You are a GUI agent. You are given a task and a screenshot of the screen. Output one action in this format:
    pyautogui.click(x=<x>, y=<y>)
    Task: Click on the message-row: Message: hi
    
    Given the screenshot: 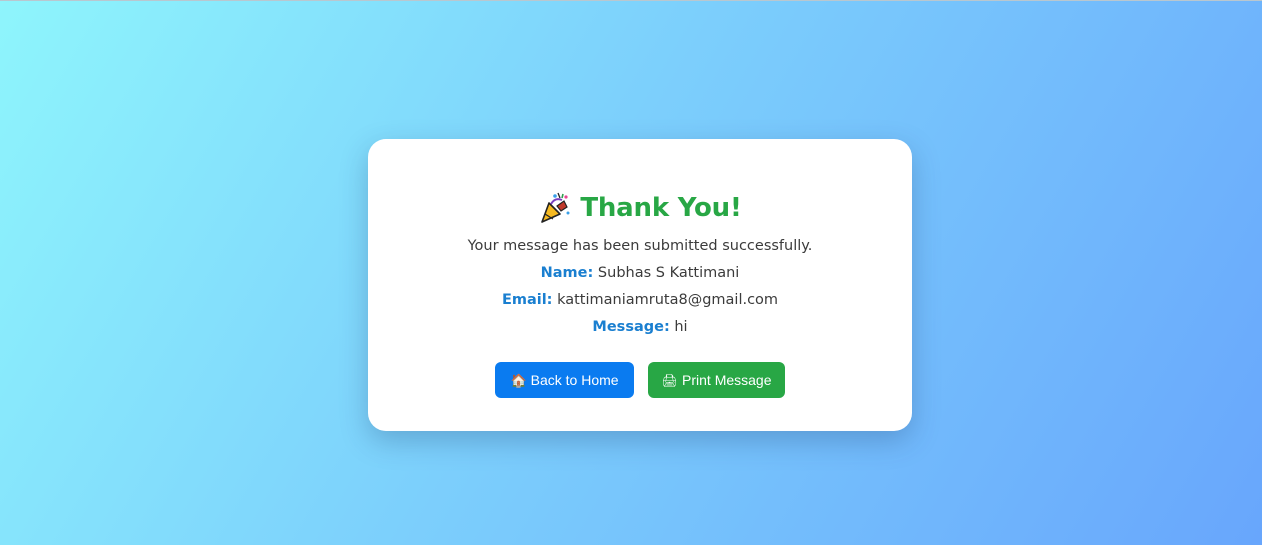 What is the action you would take?
    pyautogui.click(x=640, y=327)
    